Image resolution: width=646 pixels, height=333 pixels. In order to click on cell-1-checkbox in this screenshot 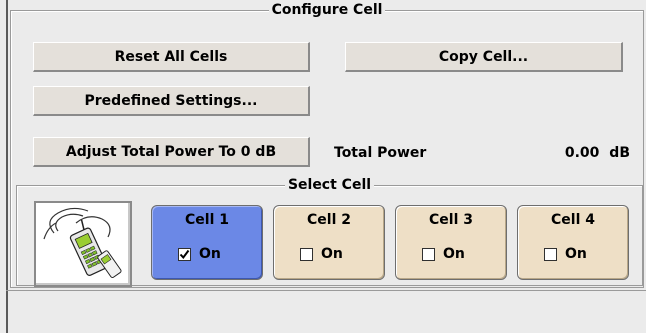, I will do `click(184, 254)`.